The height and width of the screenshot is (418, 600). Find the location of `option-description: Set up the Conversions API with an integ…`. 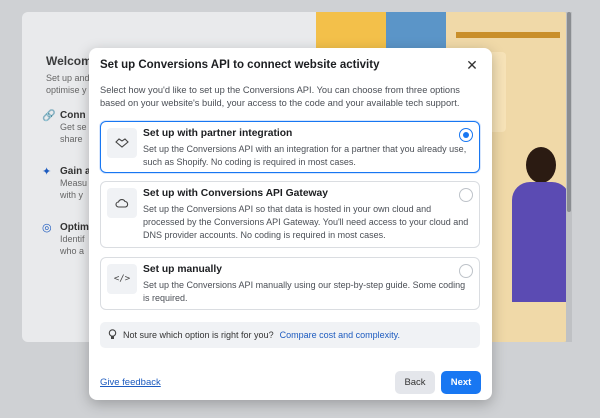

option-description: Set up the Conversions API with an integ… is located at coordinates (305, 155).